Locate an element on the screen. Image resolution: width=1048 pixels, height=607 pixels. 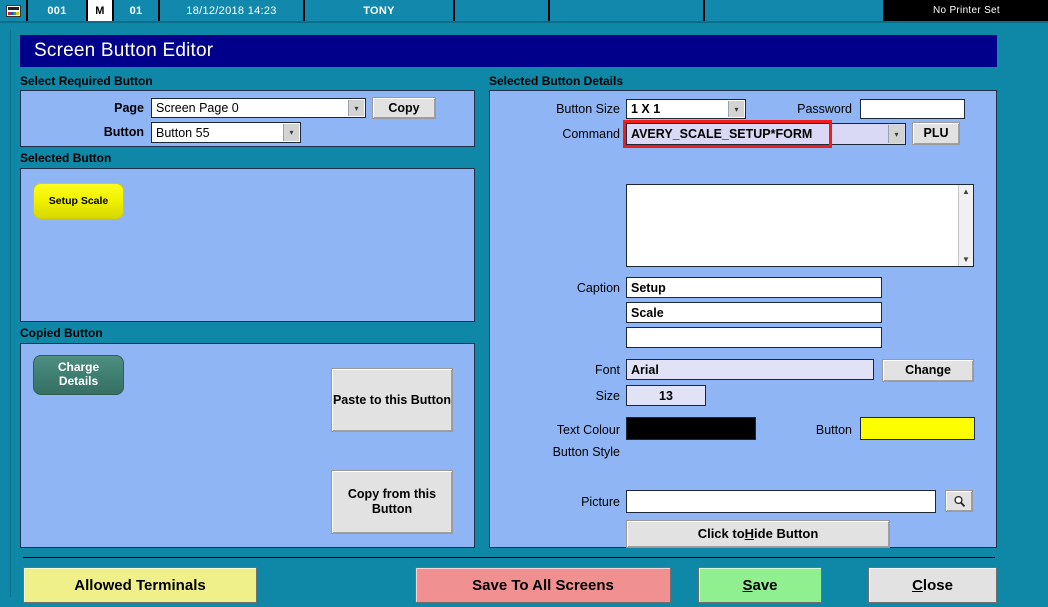
caption-input-1: Setup is located at coordinates (754, 287).